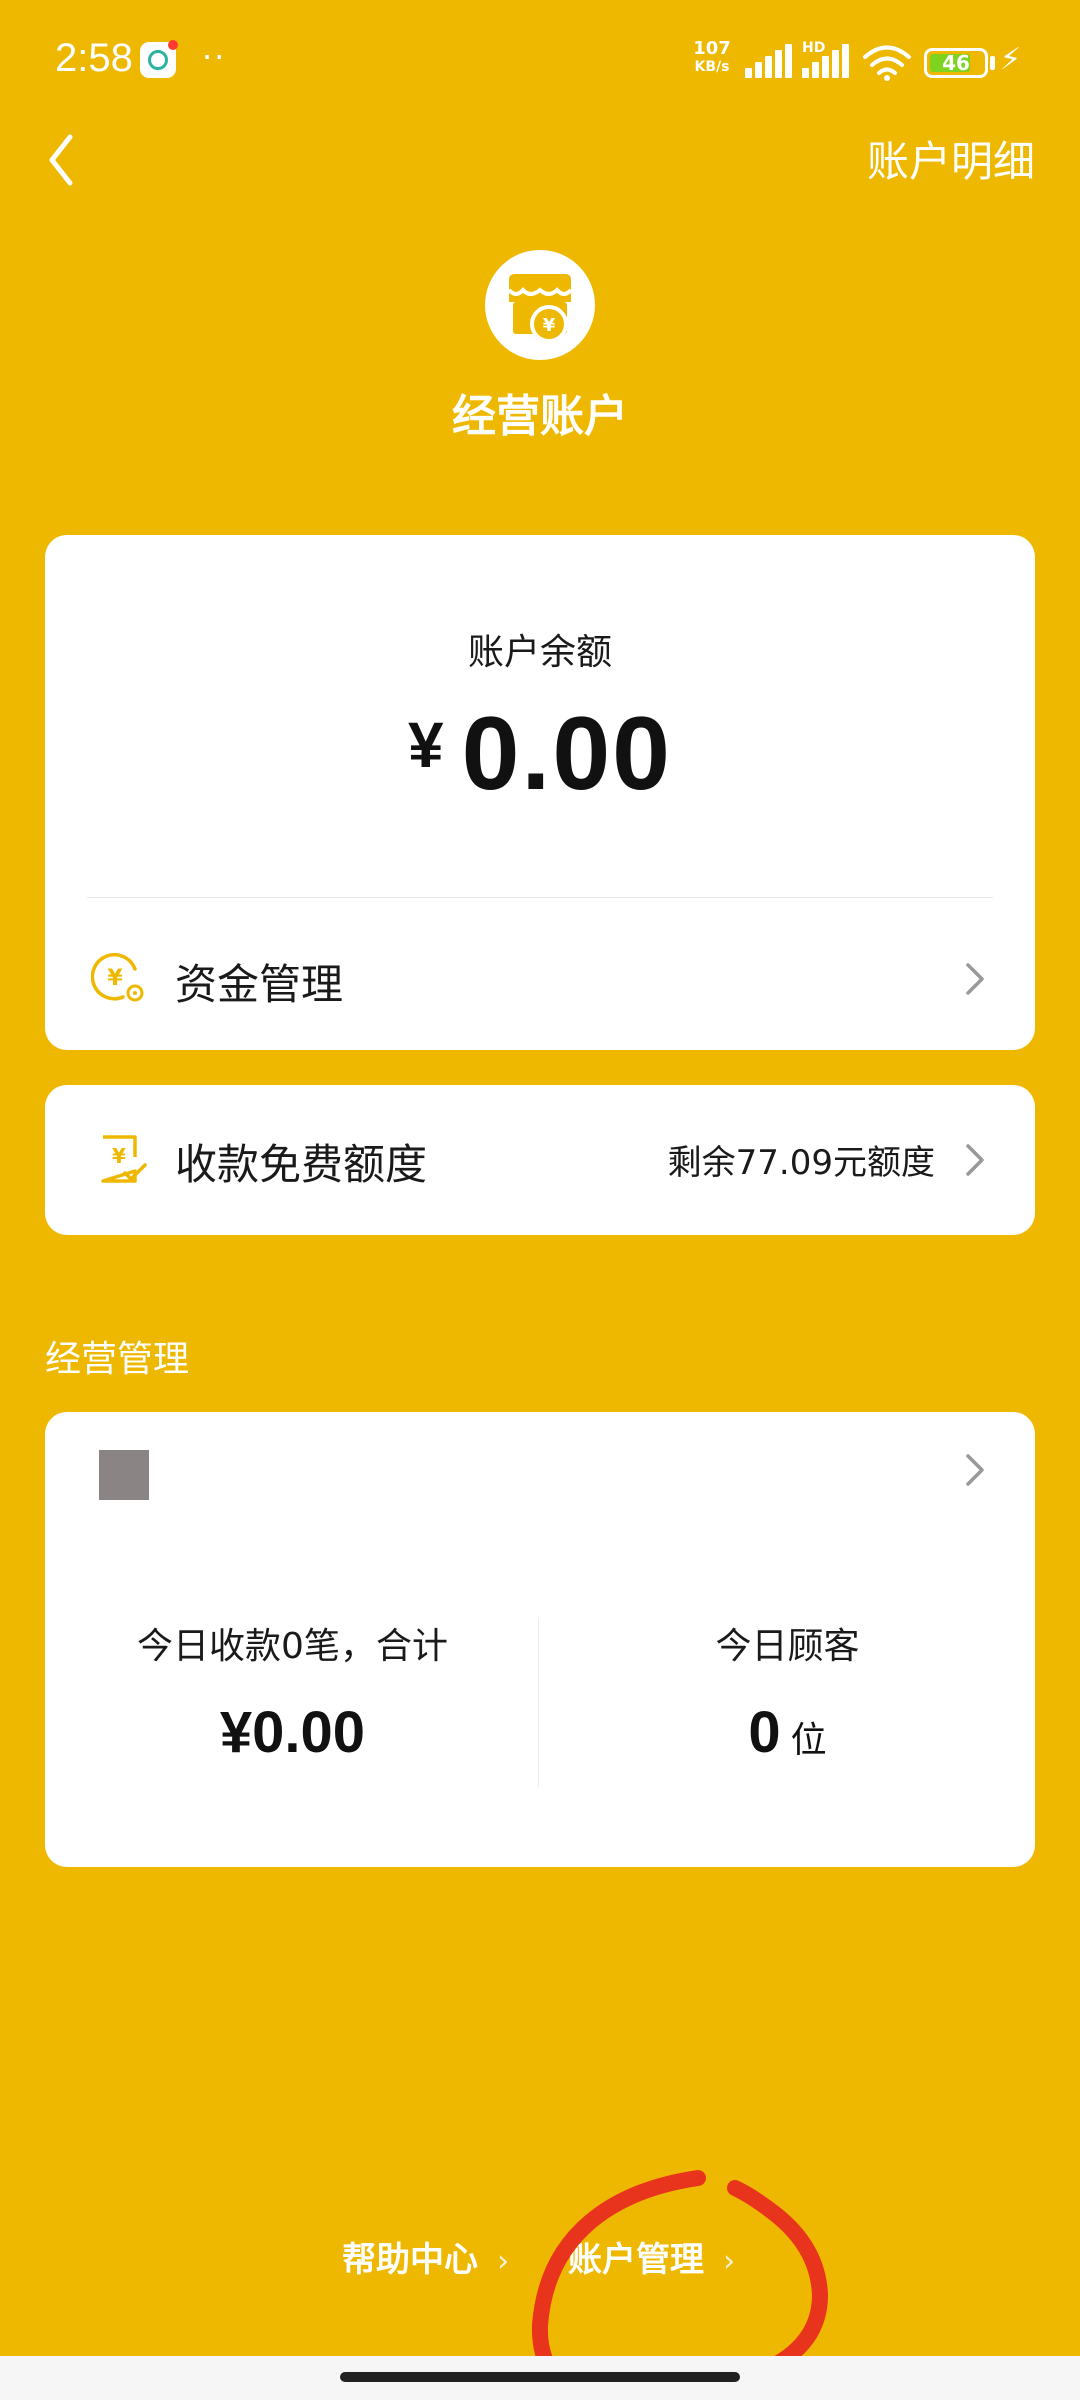 This screenshot has width=1080, height=2400. What do you see at coordinates (787, 1646) in the screenshot?
I see `today-customers-label: 今日顾客` at bounding box center [787, 1646].